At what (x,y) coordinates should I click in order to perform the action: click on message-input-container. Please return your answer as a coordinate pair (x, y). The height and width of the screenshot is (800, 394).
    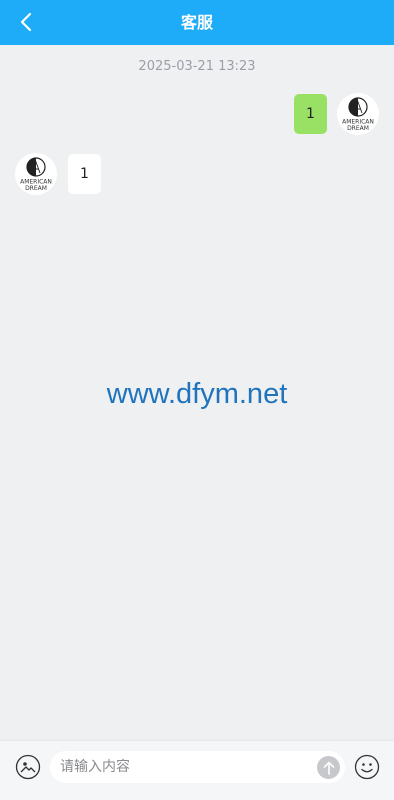
    Looking at the image, I should click on (197, 767).